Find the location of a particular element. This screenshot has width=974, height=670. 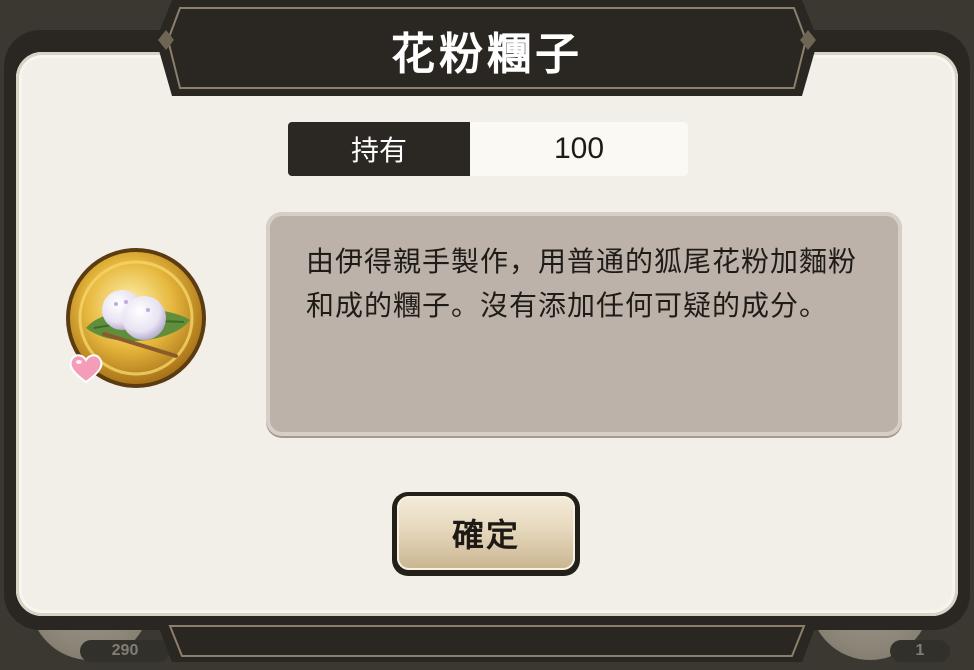

dialog-title: 花粉糰子 is located at coordinates (487, 54).